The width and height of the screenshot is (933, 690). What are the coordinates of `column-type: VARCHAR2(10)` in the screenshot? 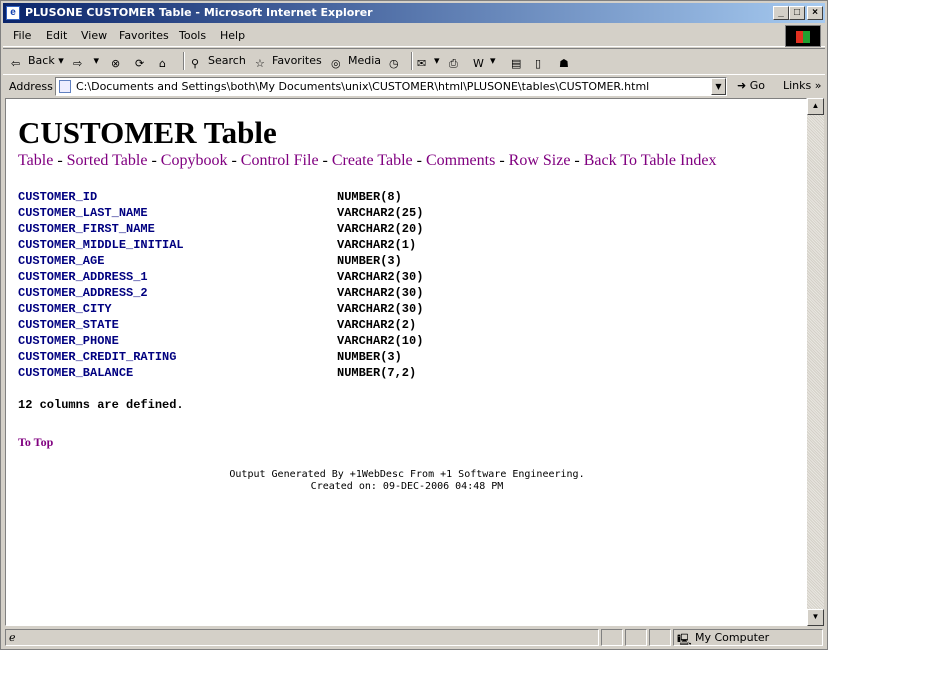 It's located at (380, 341).